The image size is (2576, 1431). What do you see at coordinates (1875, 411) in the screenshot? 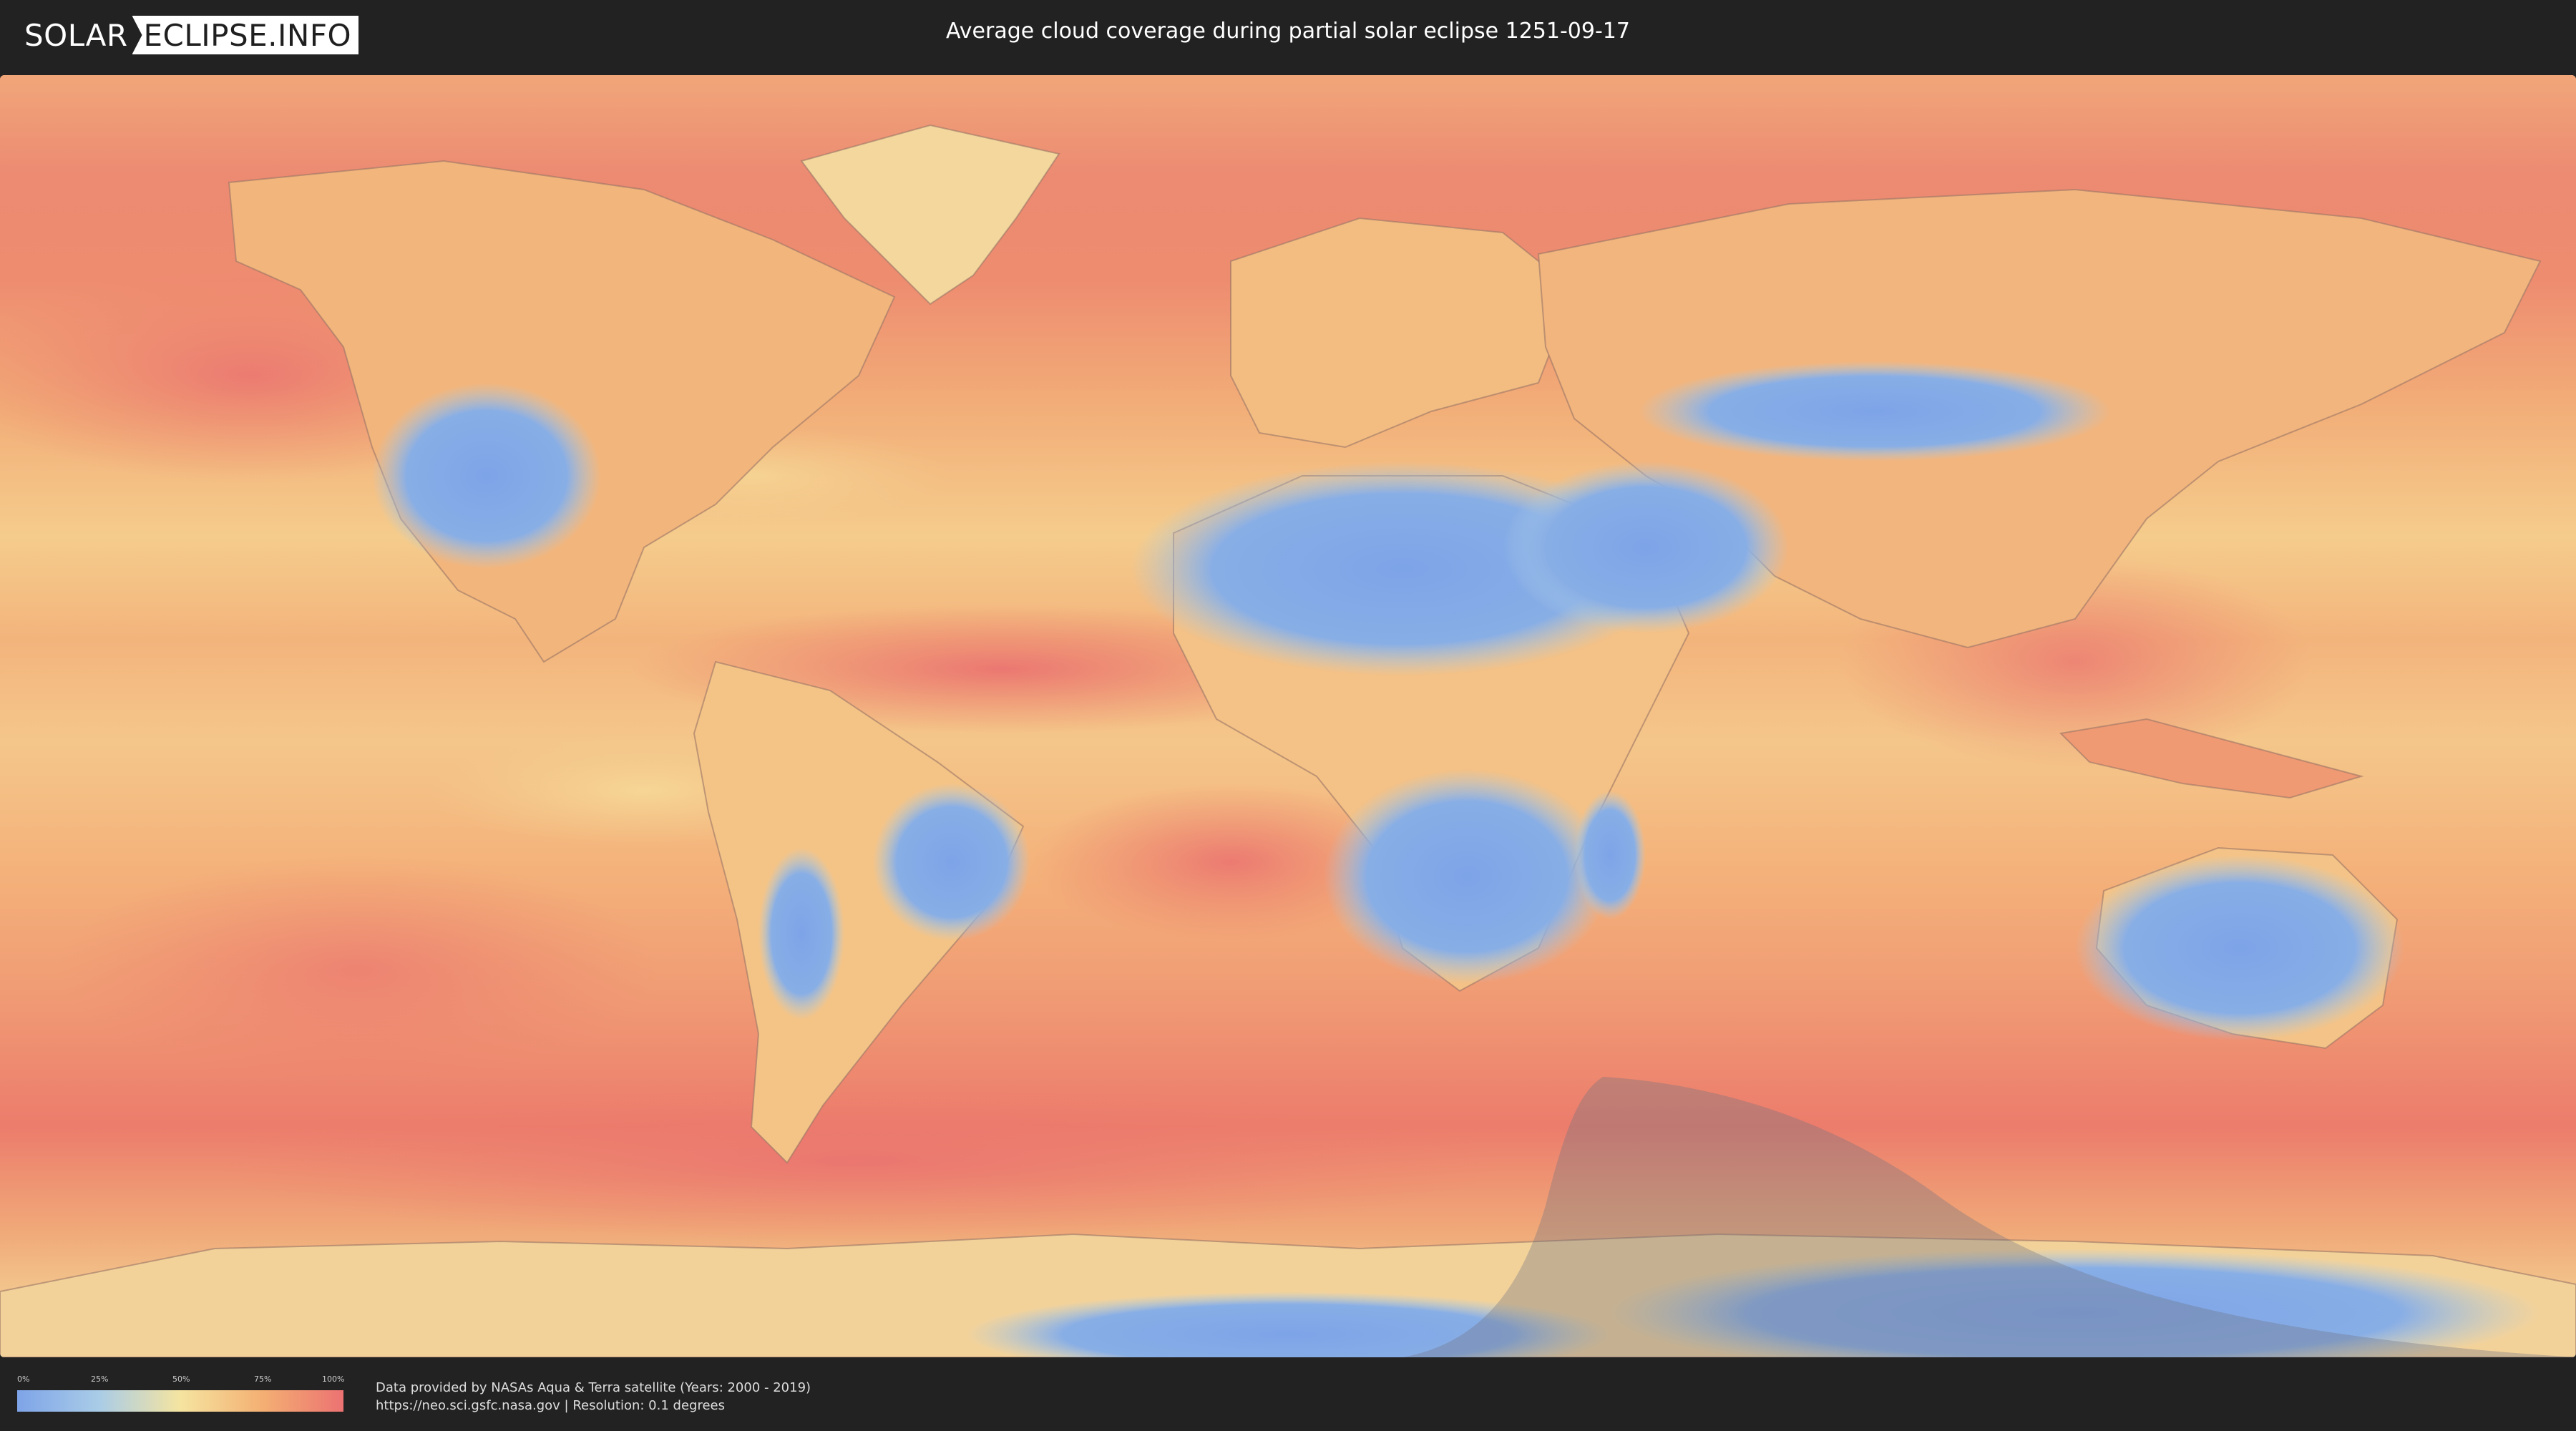
I see `clear-sky-central-asia` at bounding box center [1875, 411].